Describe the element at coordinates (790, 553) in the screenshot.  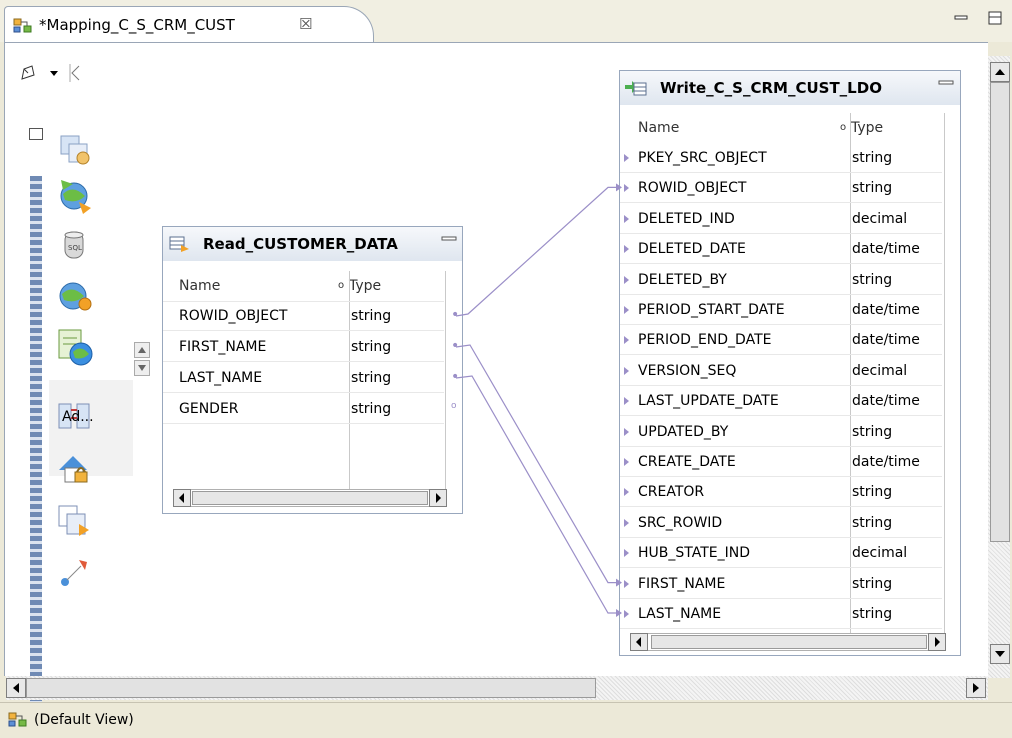
I see `table-row: HUB_STATE_IND decimal` at that location.